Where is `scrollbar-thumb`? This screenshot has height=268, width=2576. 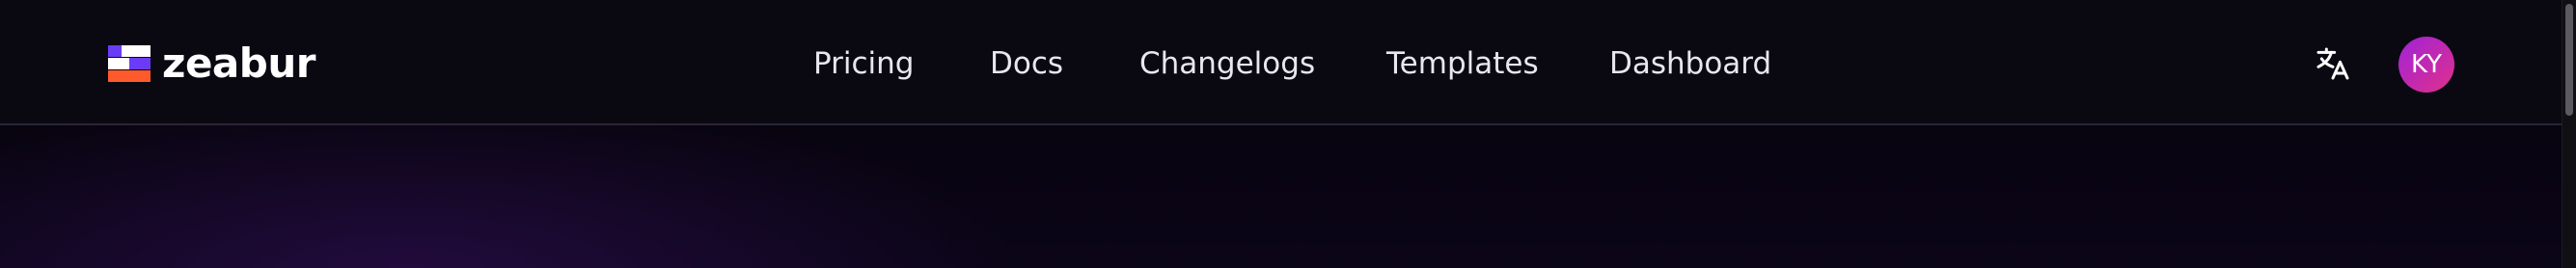
scrollbar-thumb is located at coordinates (2569, 60).